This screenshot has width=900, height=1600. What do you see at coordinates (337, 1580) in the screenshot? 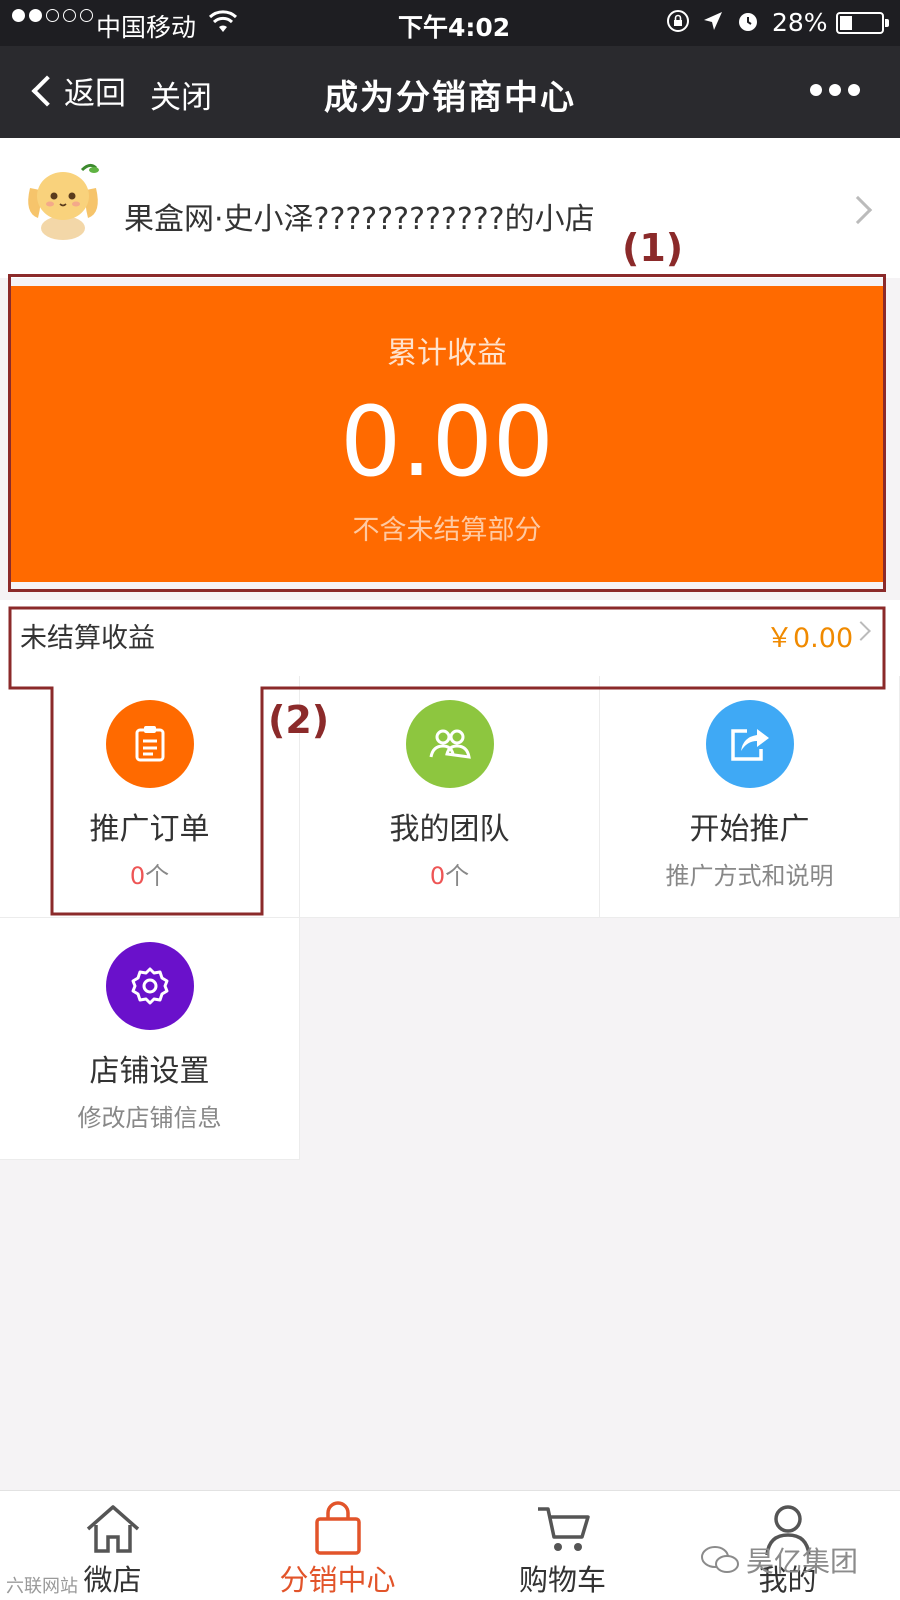
I see `tab-label: 分销中心` at bounding box center [337, 1580].